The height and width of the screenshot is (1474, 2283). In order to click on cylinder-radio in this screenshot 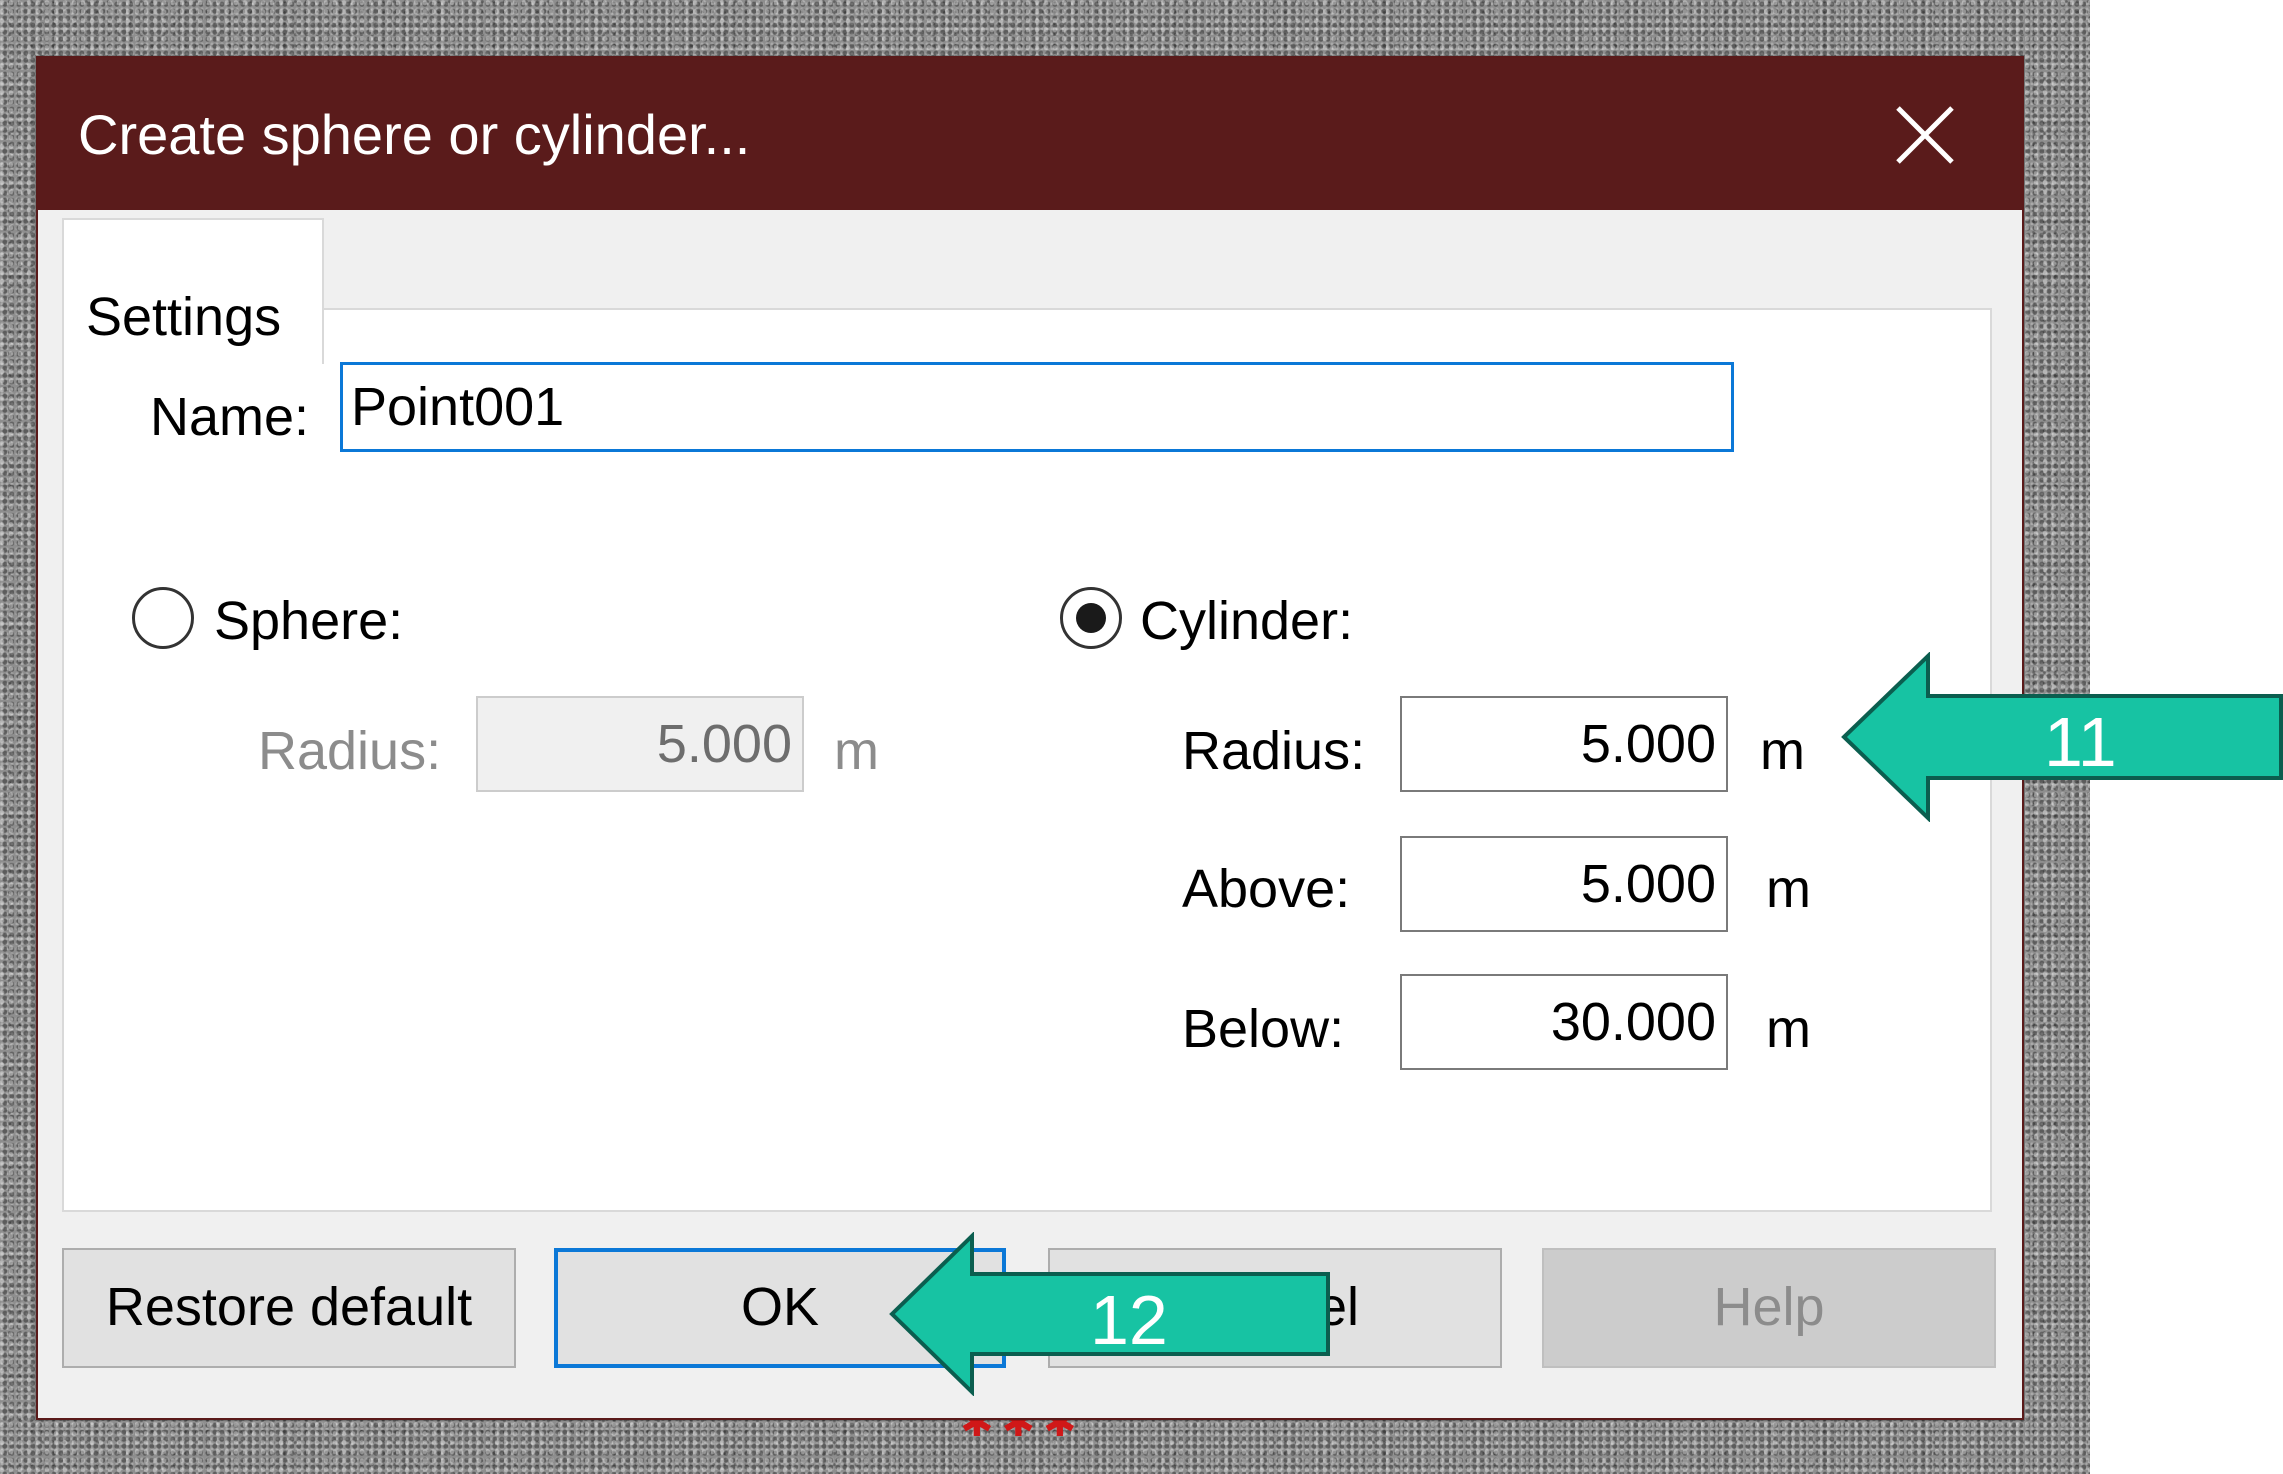, I will do `click(1091, 618)`.